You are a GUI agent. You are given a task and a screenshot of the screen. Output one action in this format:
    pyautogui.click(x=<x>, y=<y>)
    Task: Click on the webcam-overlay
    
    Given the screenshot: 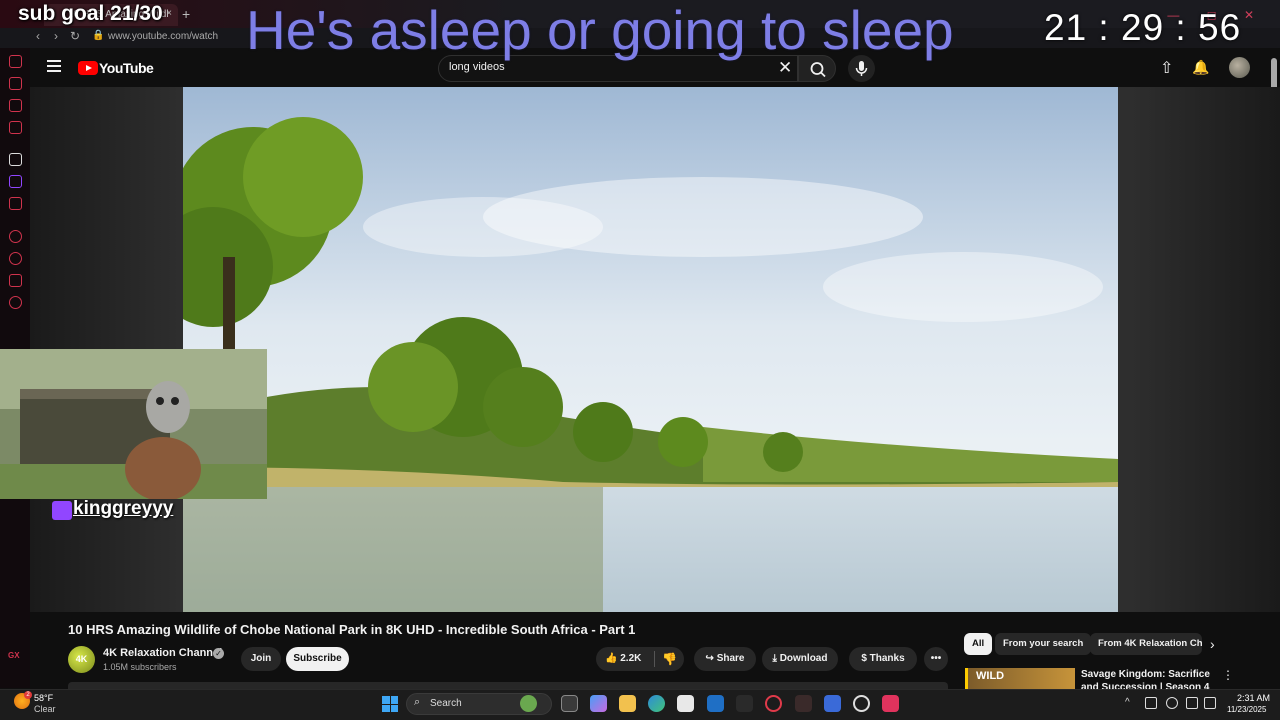 What is the action you would take?
    pyautogui.click(x=133, y=424)
    